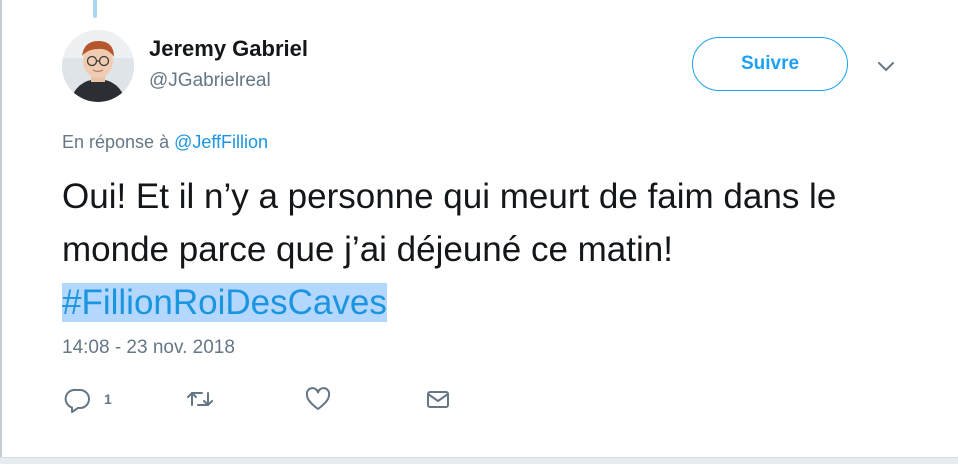  What do you see at coordinates (479, 460) in the screenshot?
I see `bottom-divider` at bounding box center [479, 460].